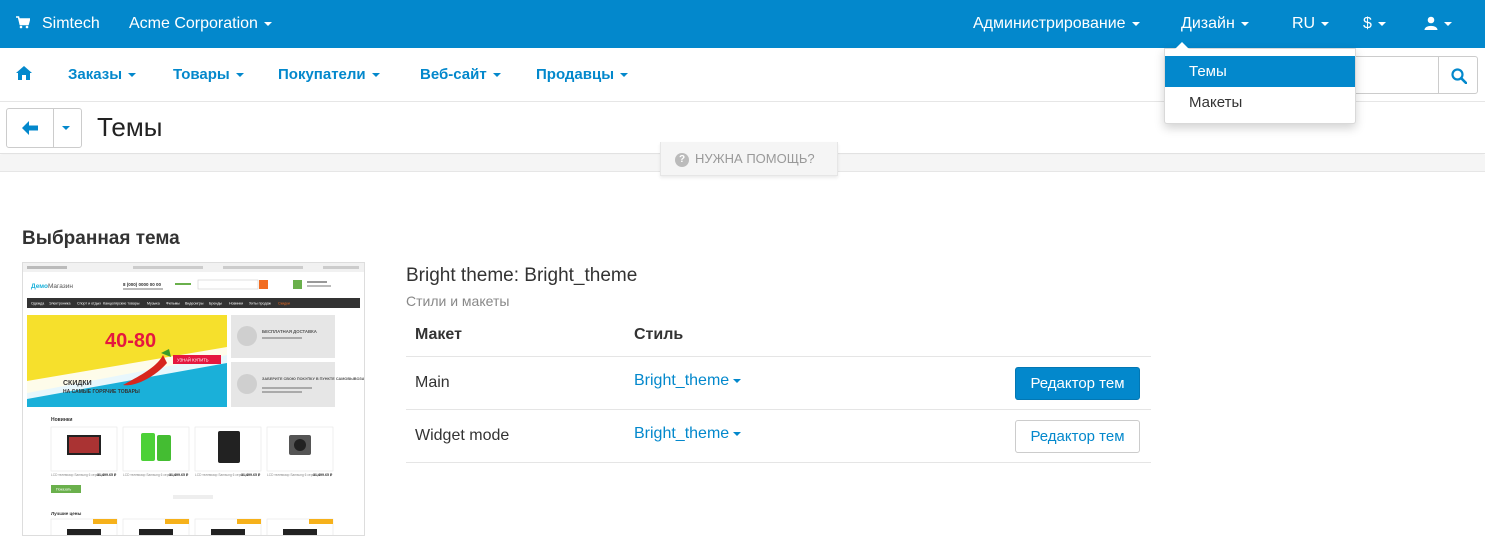 The width and height of the screenshot is (1485, 560). I want to click on brand-link: Simtech, so click(58, 24).